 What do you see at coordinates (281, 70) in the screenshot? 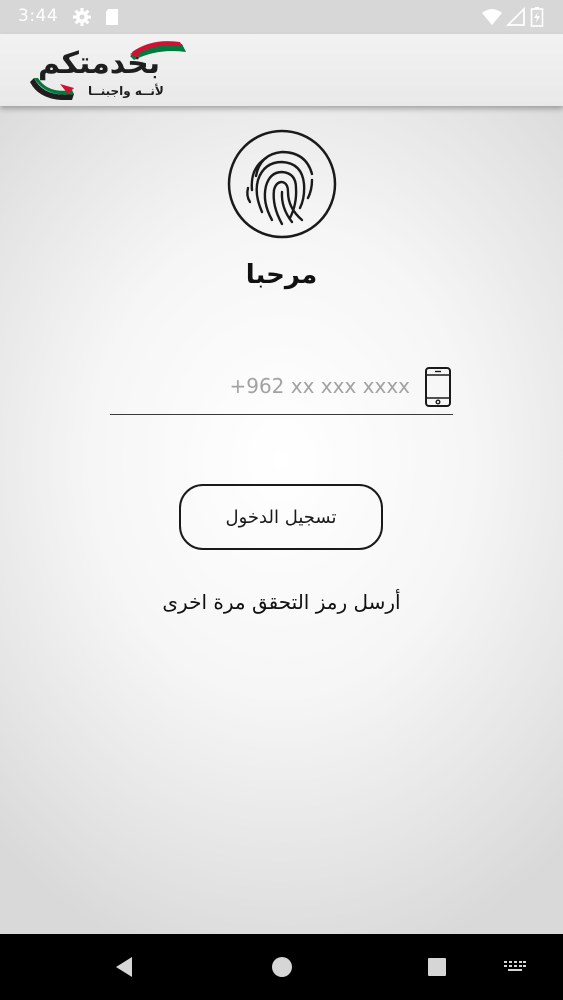
I see `app-bar: بخدمتكم لأنــه واجبنــا` at bounding box center [281, 70].